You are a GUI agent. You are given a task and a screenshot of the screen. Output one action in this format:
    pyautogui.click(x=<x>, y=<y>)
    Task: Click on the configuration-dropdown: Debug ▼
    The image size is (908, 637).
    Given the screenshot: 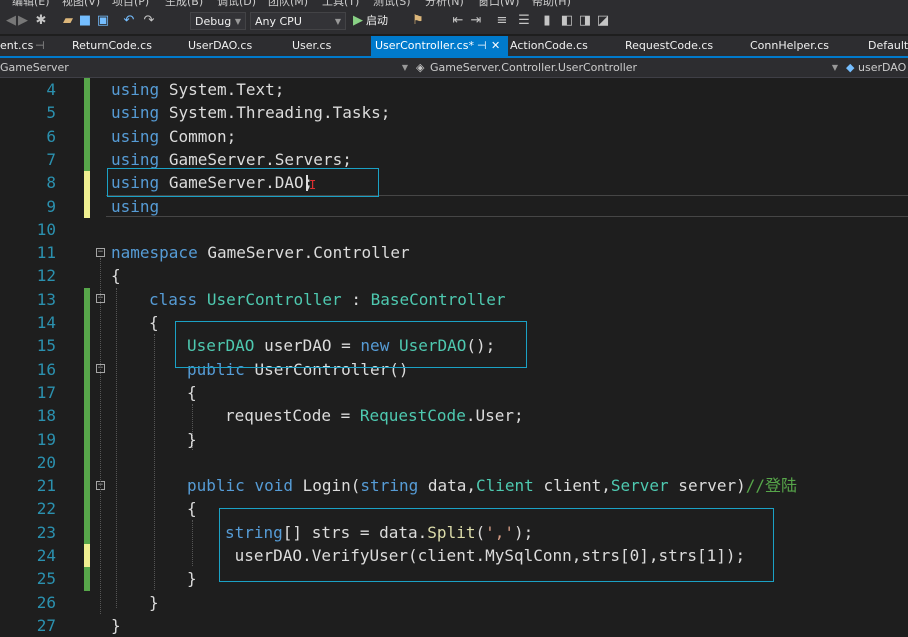 What is the action you would take?
    pyautogui.click(x=218, y=21)
    